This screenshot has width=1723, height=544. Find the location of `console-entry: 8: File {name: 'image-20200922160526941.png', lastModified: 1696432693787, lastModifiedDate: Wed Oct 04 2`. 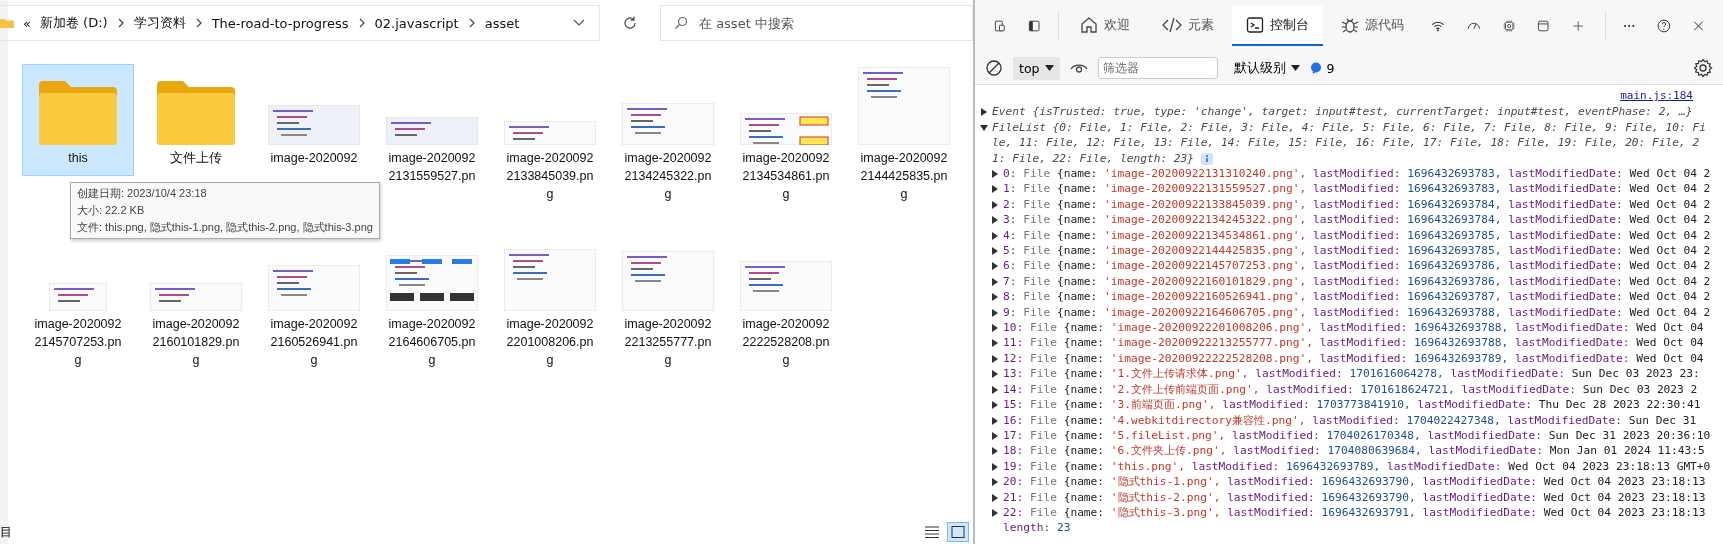

console-entry: 8: File {name: 'image-20200922160526941.png', lastModified: 1696432693787, lastModifiedDate: Wed Oct 04 2 is located at coordinates (1357, 297).